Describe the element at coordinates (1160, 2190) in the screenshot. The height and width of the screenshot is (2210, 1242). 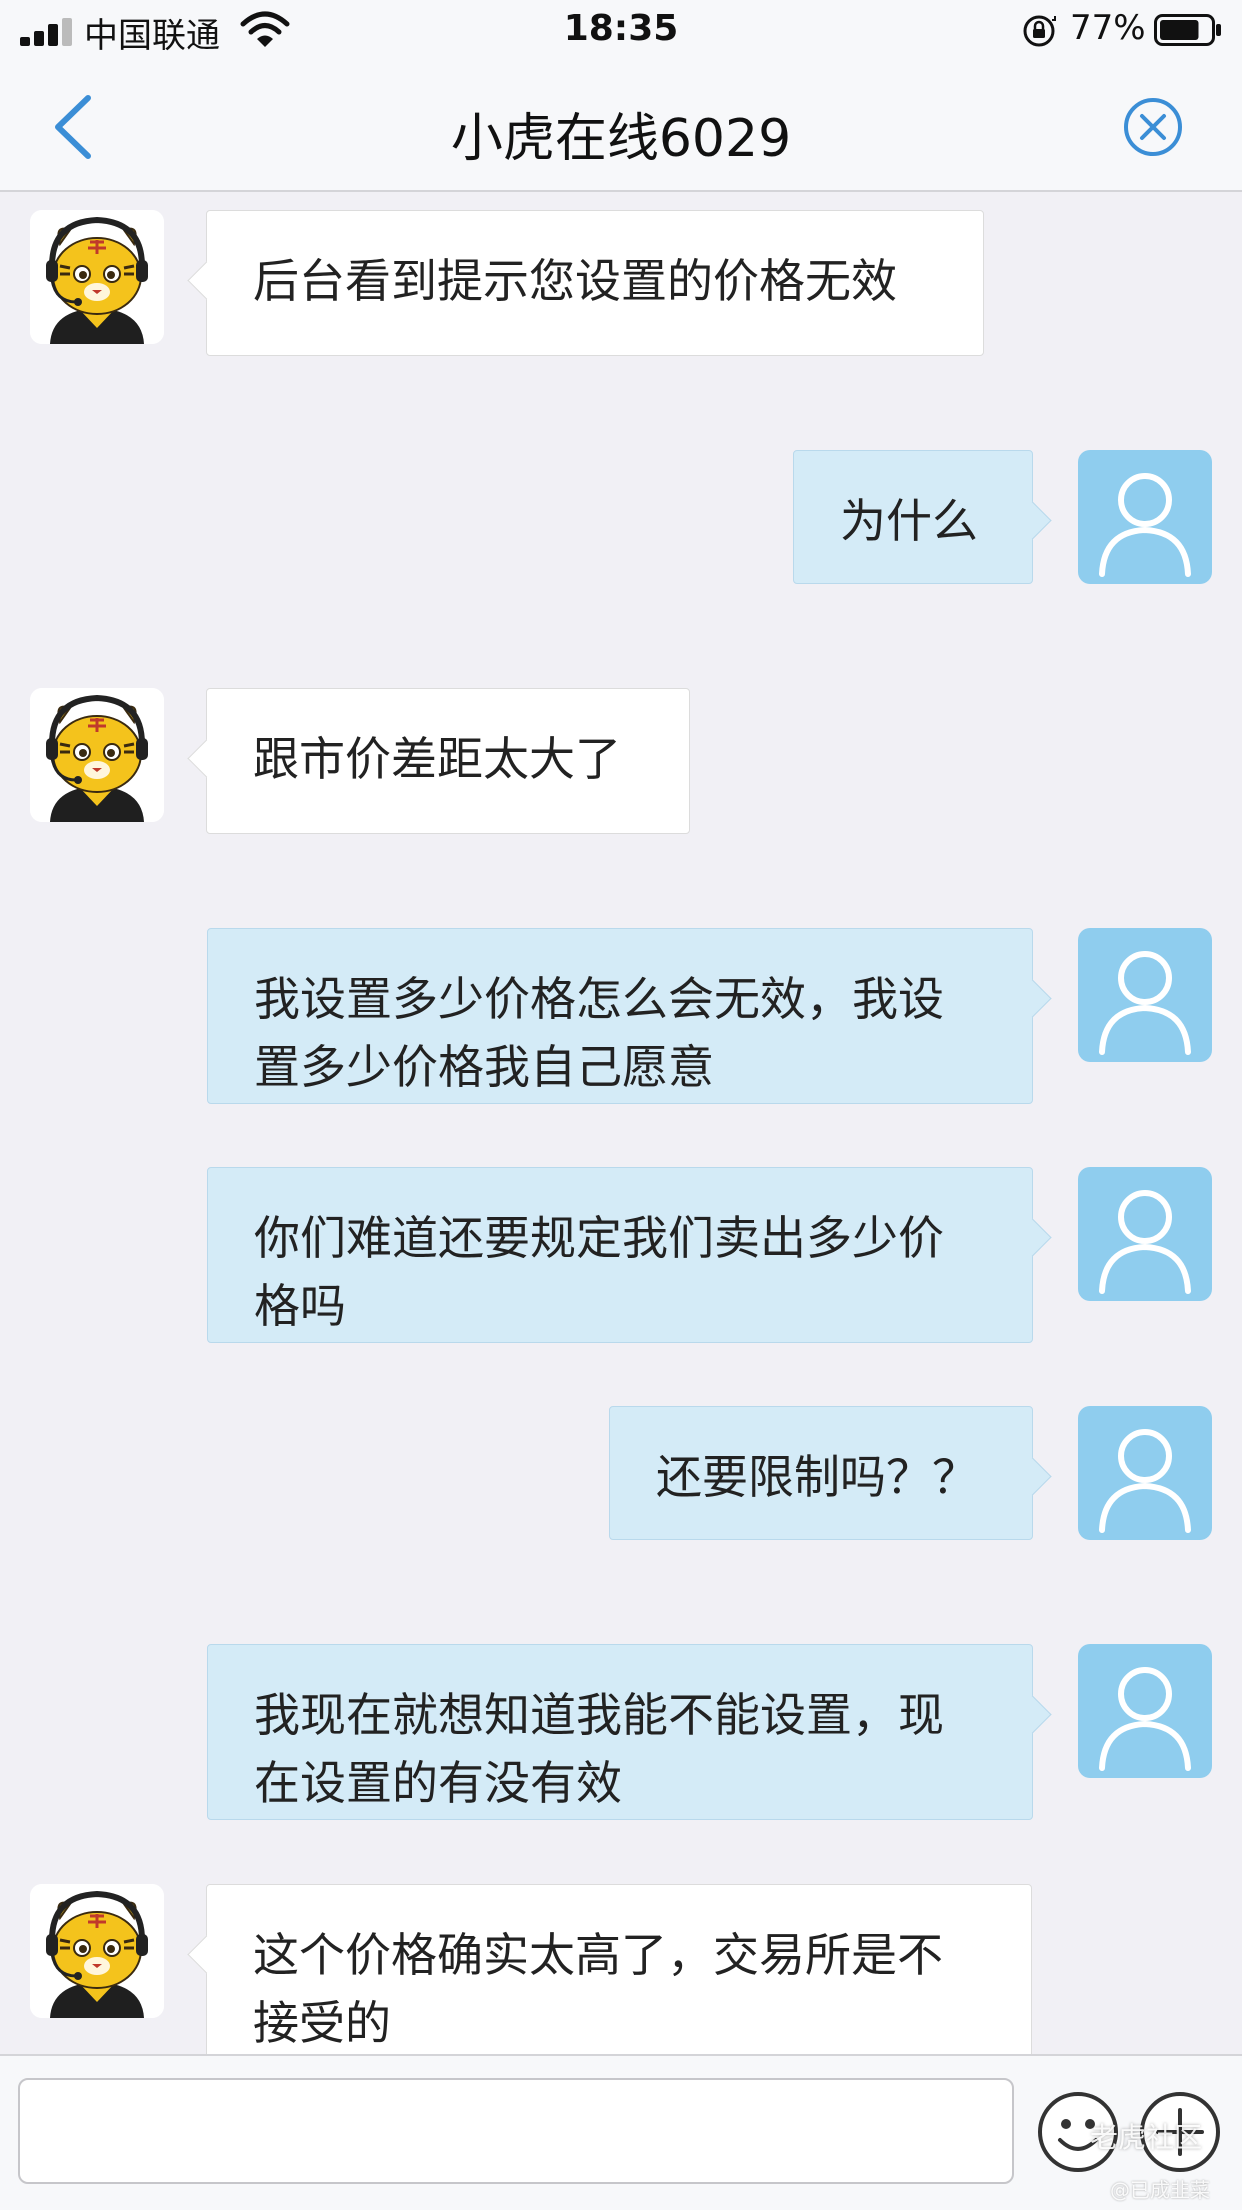
I see `watermark-handle: @已成韭菜` at that location.